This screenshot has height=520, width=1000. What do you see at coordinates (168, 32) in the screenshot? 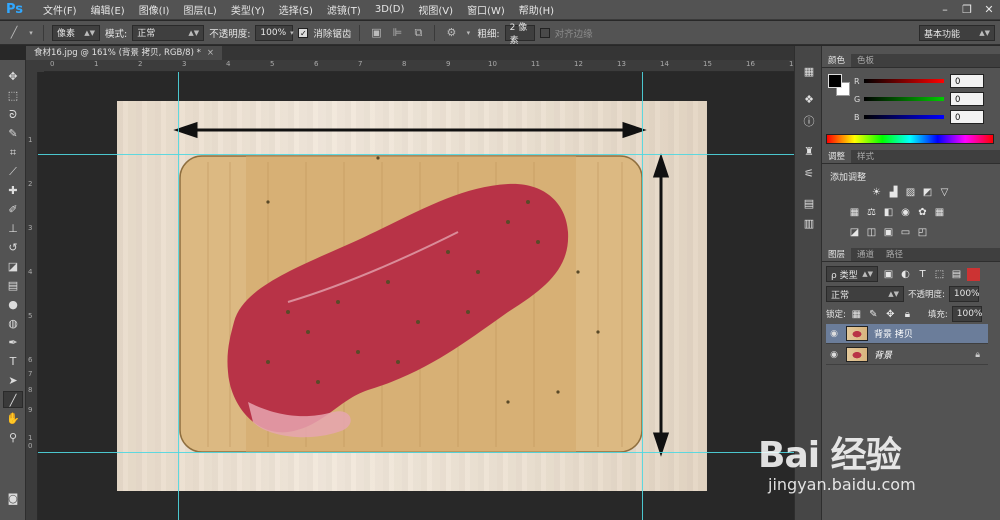
I see `mode-select: 正常 ▲▼` at bounding box center [168, 32].